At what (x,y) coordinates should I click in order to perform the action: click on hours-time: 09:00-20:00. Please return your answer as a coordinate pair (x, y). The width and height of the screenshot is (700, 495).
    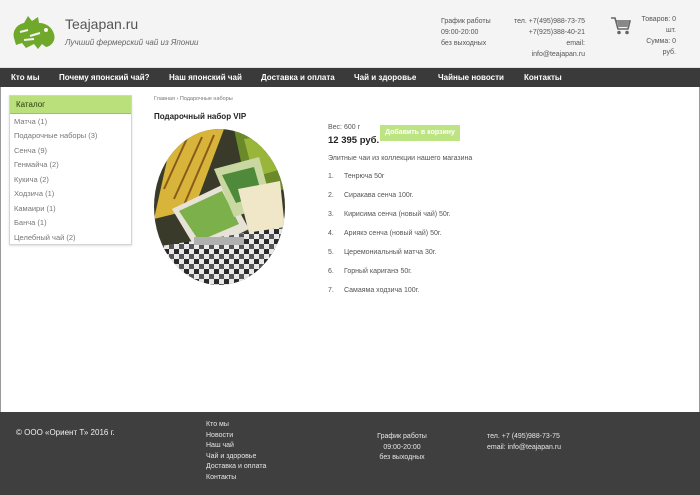
    Looking at the image, I should click on (460, 32).